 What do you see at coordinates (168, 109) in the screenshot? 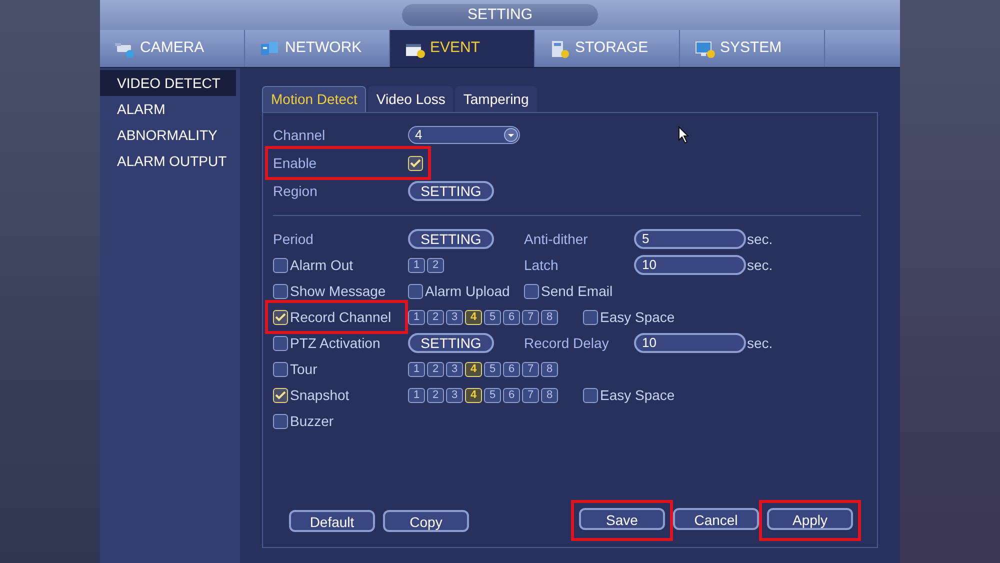
I see `sidebar-item: ALARM` at bounding box center [168, 109].